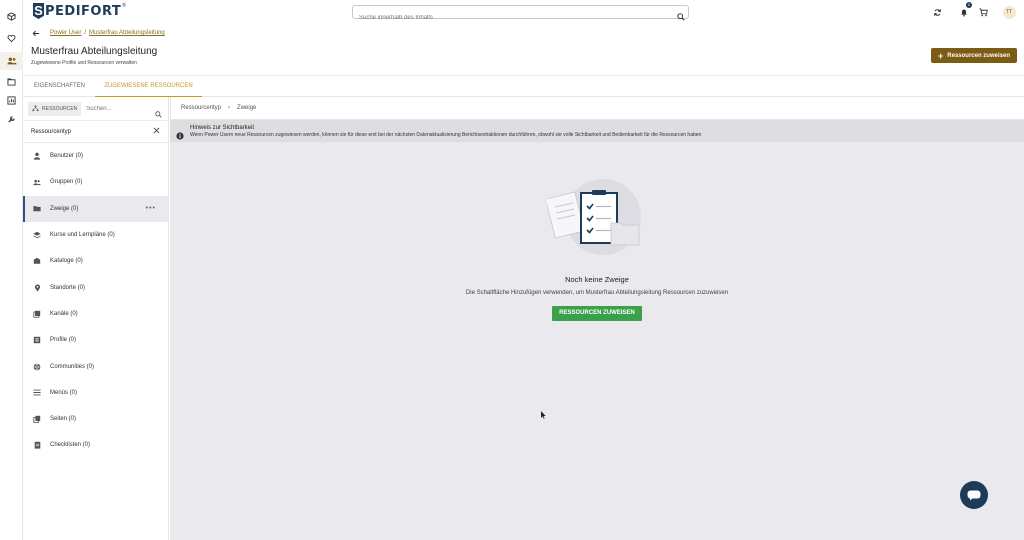 The image size is (1024, 540). I want to click on tab-assigned-resources: ZUGEWIESENE RESSOURCEN, so click(148, 86).